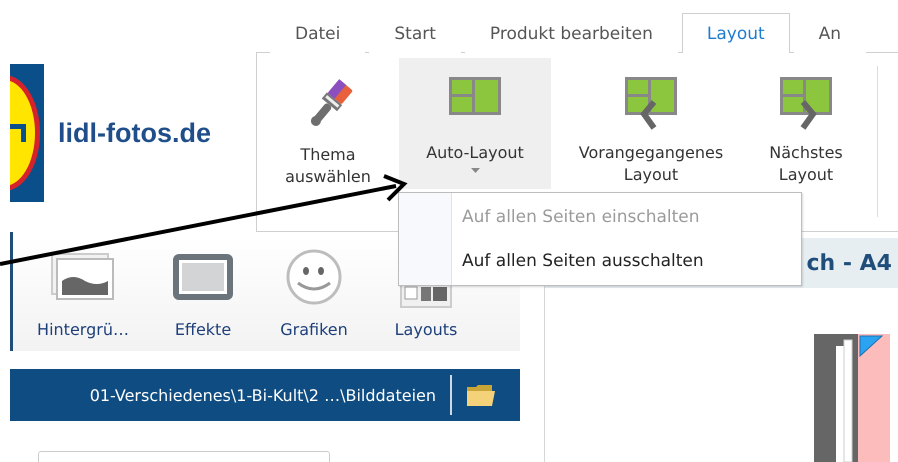 Image resolution: width=898 pixels, height=462 pixels. What do you see at coordinates (328, 140) in the screenshot?
I see `ribbon-button: Thema auswählen` at bounding box center [328, 140].